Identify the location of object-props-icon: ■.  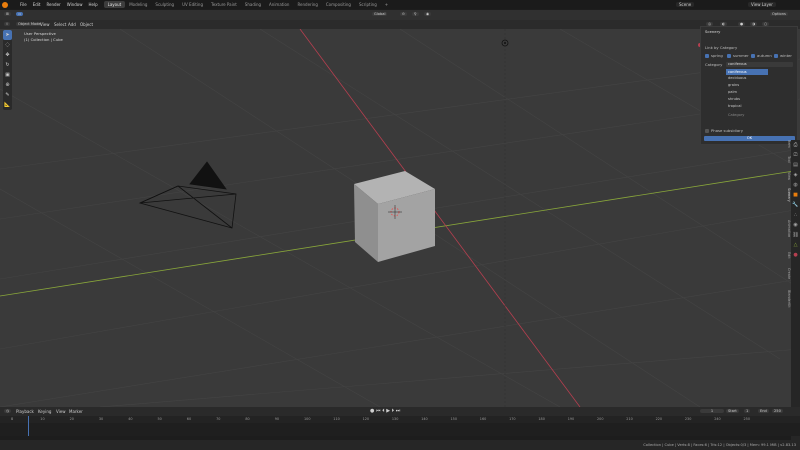
(795, 195).